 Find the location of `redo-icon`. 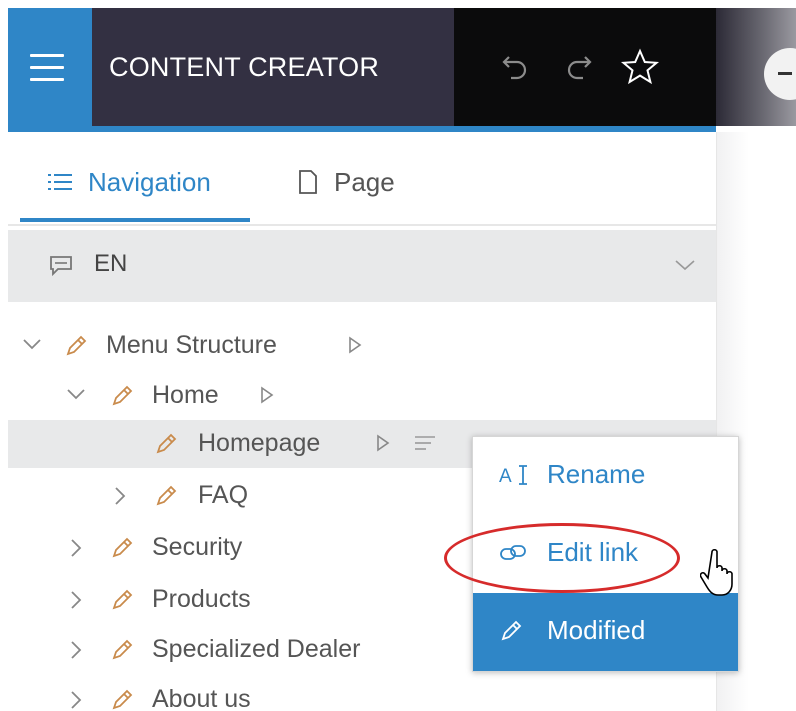

redo-icon is located at coordinates (580, 67).